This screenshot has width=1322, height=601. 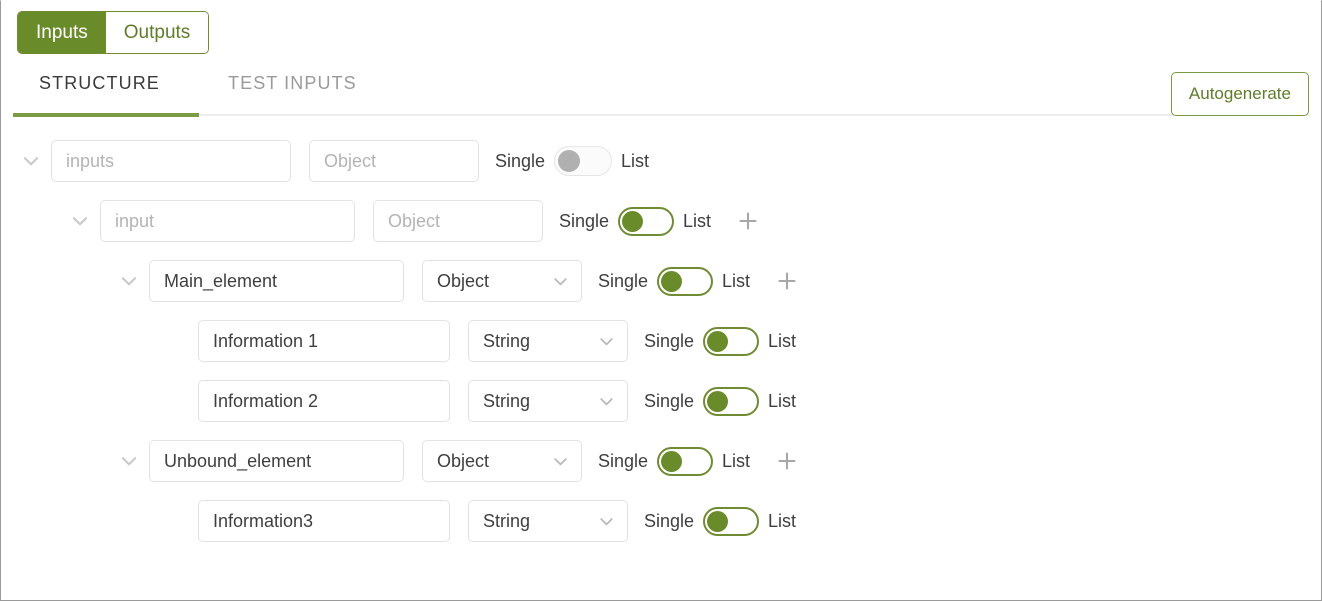 I want to click on tree-row: inputs Object Single List, so click(x=661, y=161).